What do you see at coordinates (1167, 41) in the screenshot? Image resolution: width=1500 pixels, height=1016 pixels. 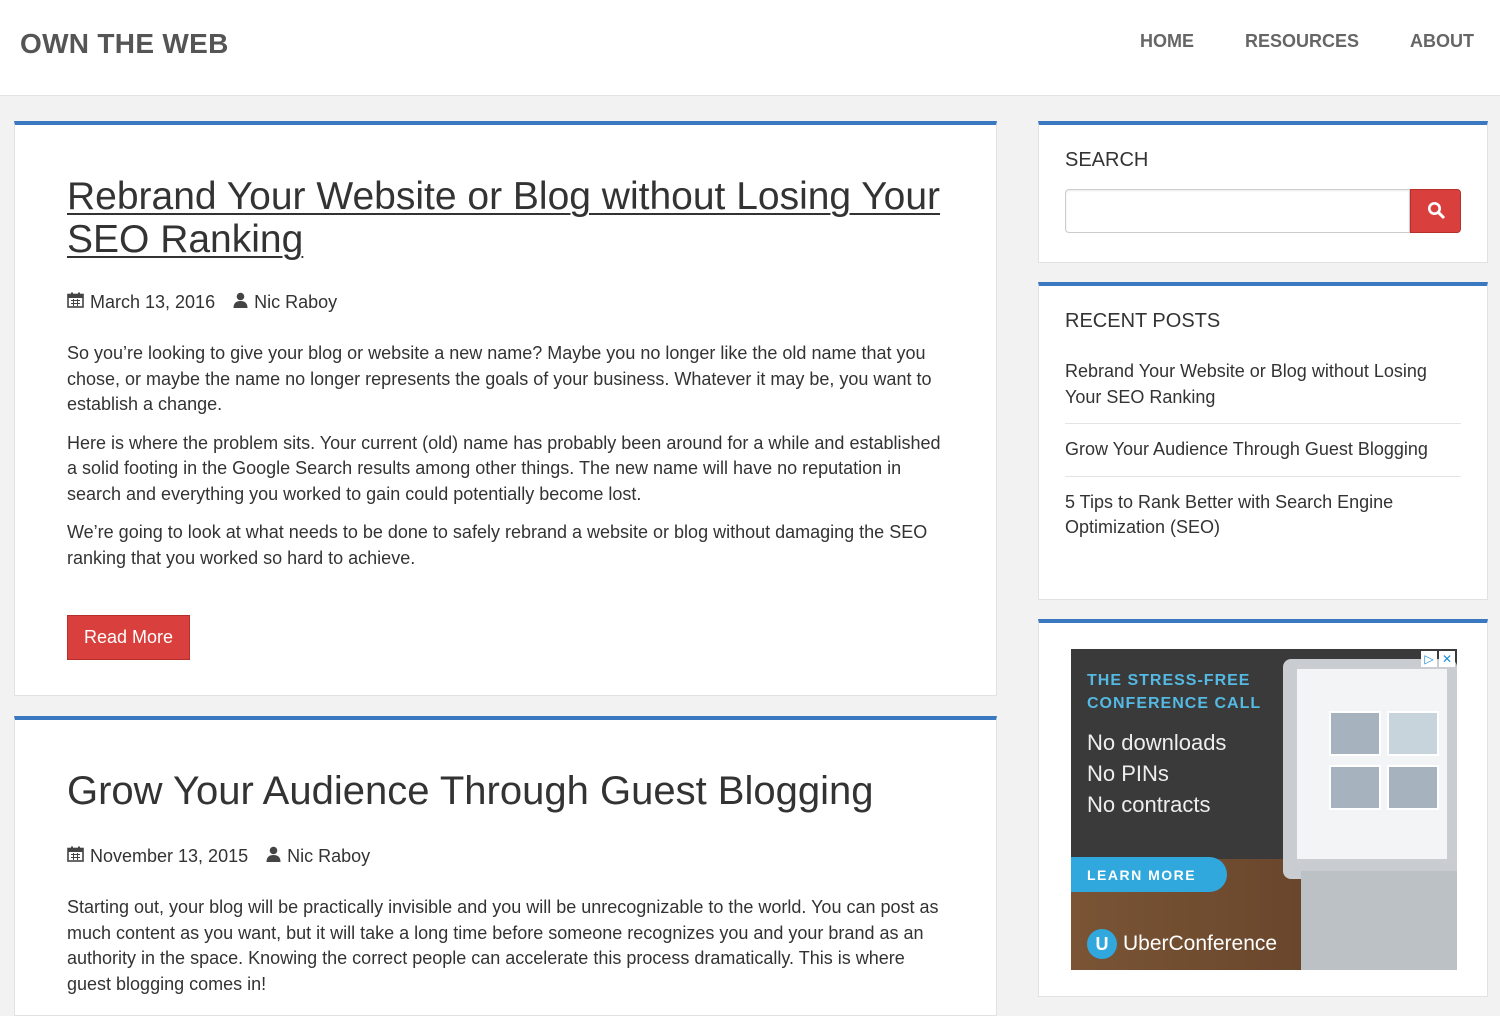 I see `nav-home: HOME` at bounding box center [1167, 41].